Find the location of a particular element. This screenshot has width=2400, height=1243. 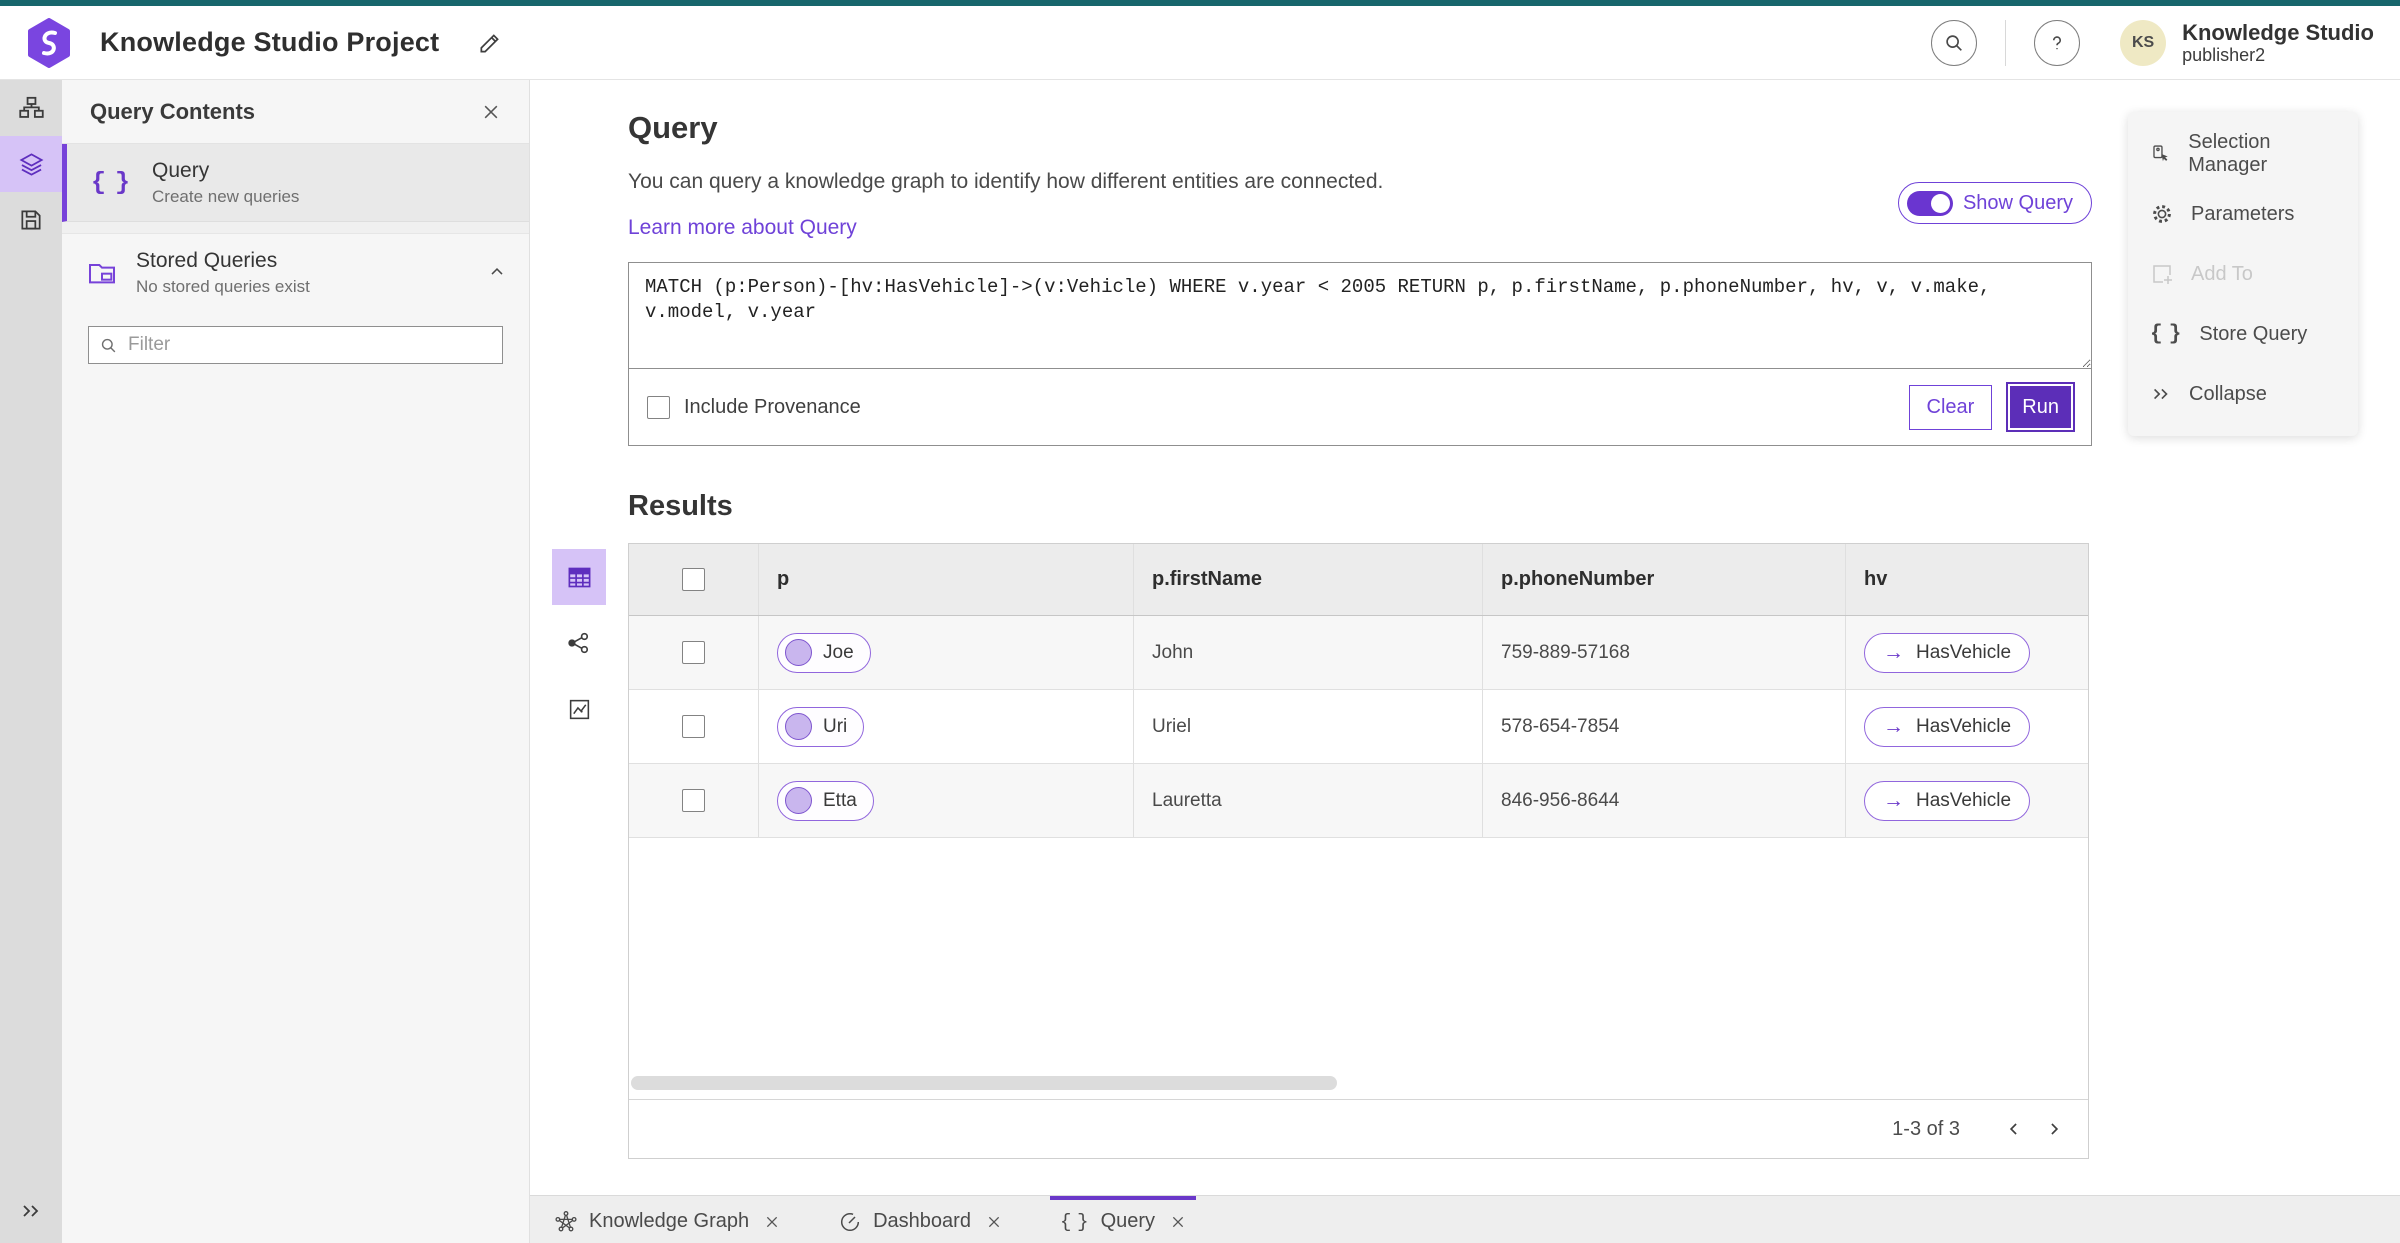

include-provenance-option: Include Provenance is located at coordinates (754, 407).